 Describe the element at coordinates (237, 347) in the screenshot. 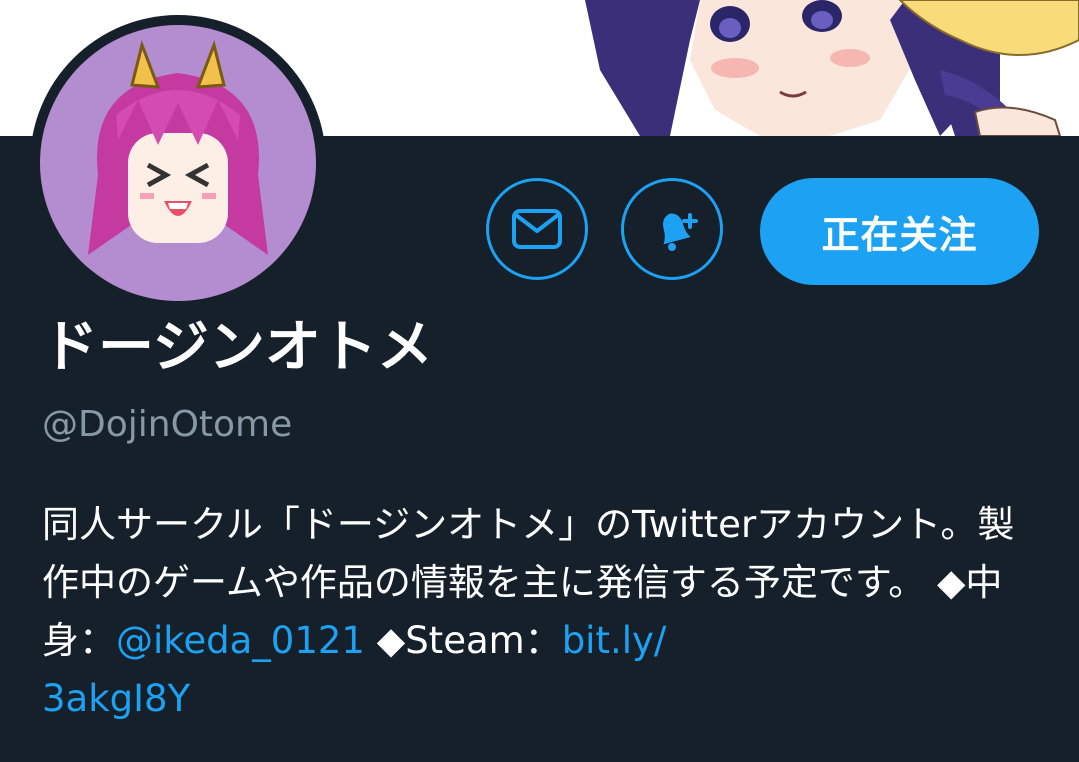

I see `display-name: ドージンオトメ` at that location.